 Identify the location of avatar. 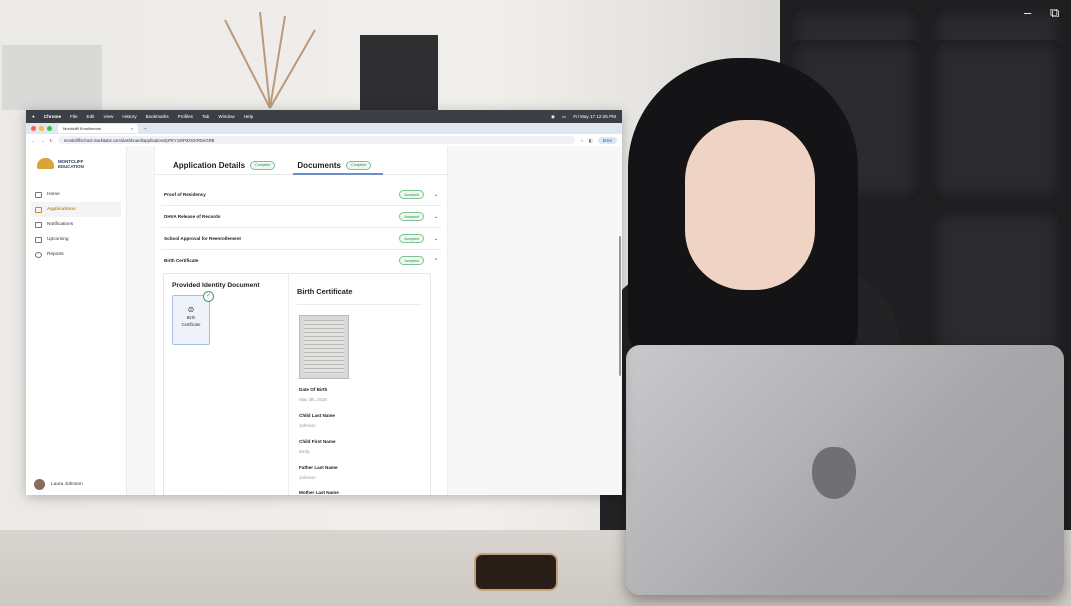
(39, 484).